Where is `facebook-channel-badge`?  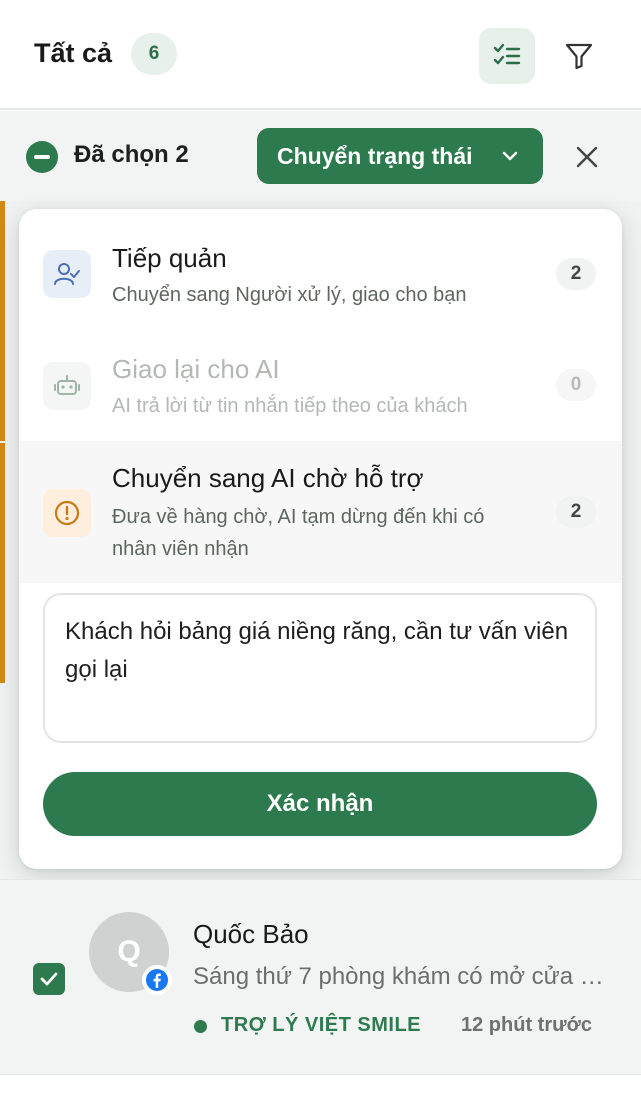 facebook-channel-badge is located at coordinates (157, 980).